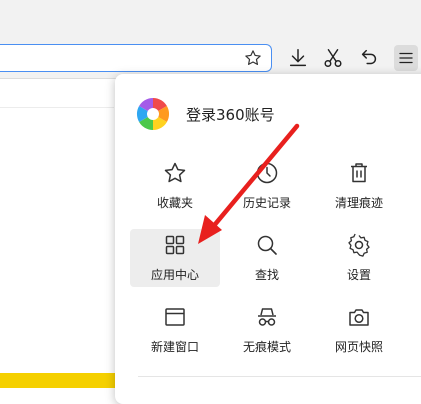 The image size is (421, 404). Describe the element at coordinates (175, 245) in the screenshot. I see `grid-icon` at that location.